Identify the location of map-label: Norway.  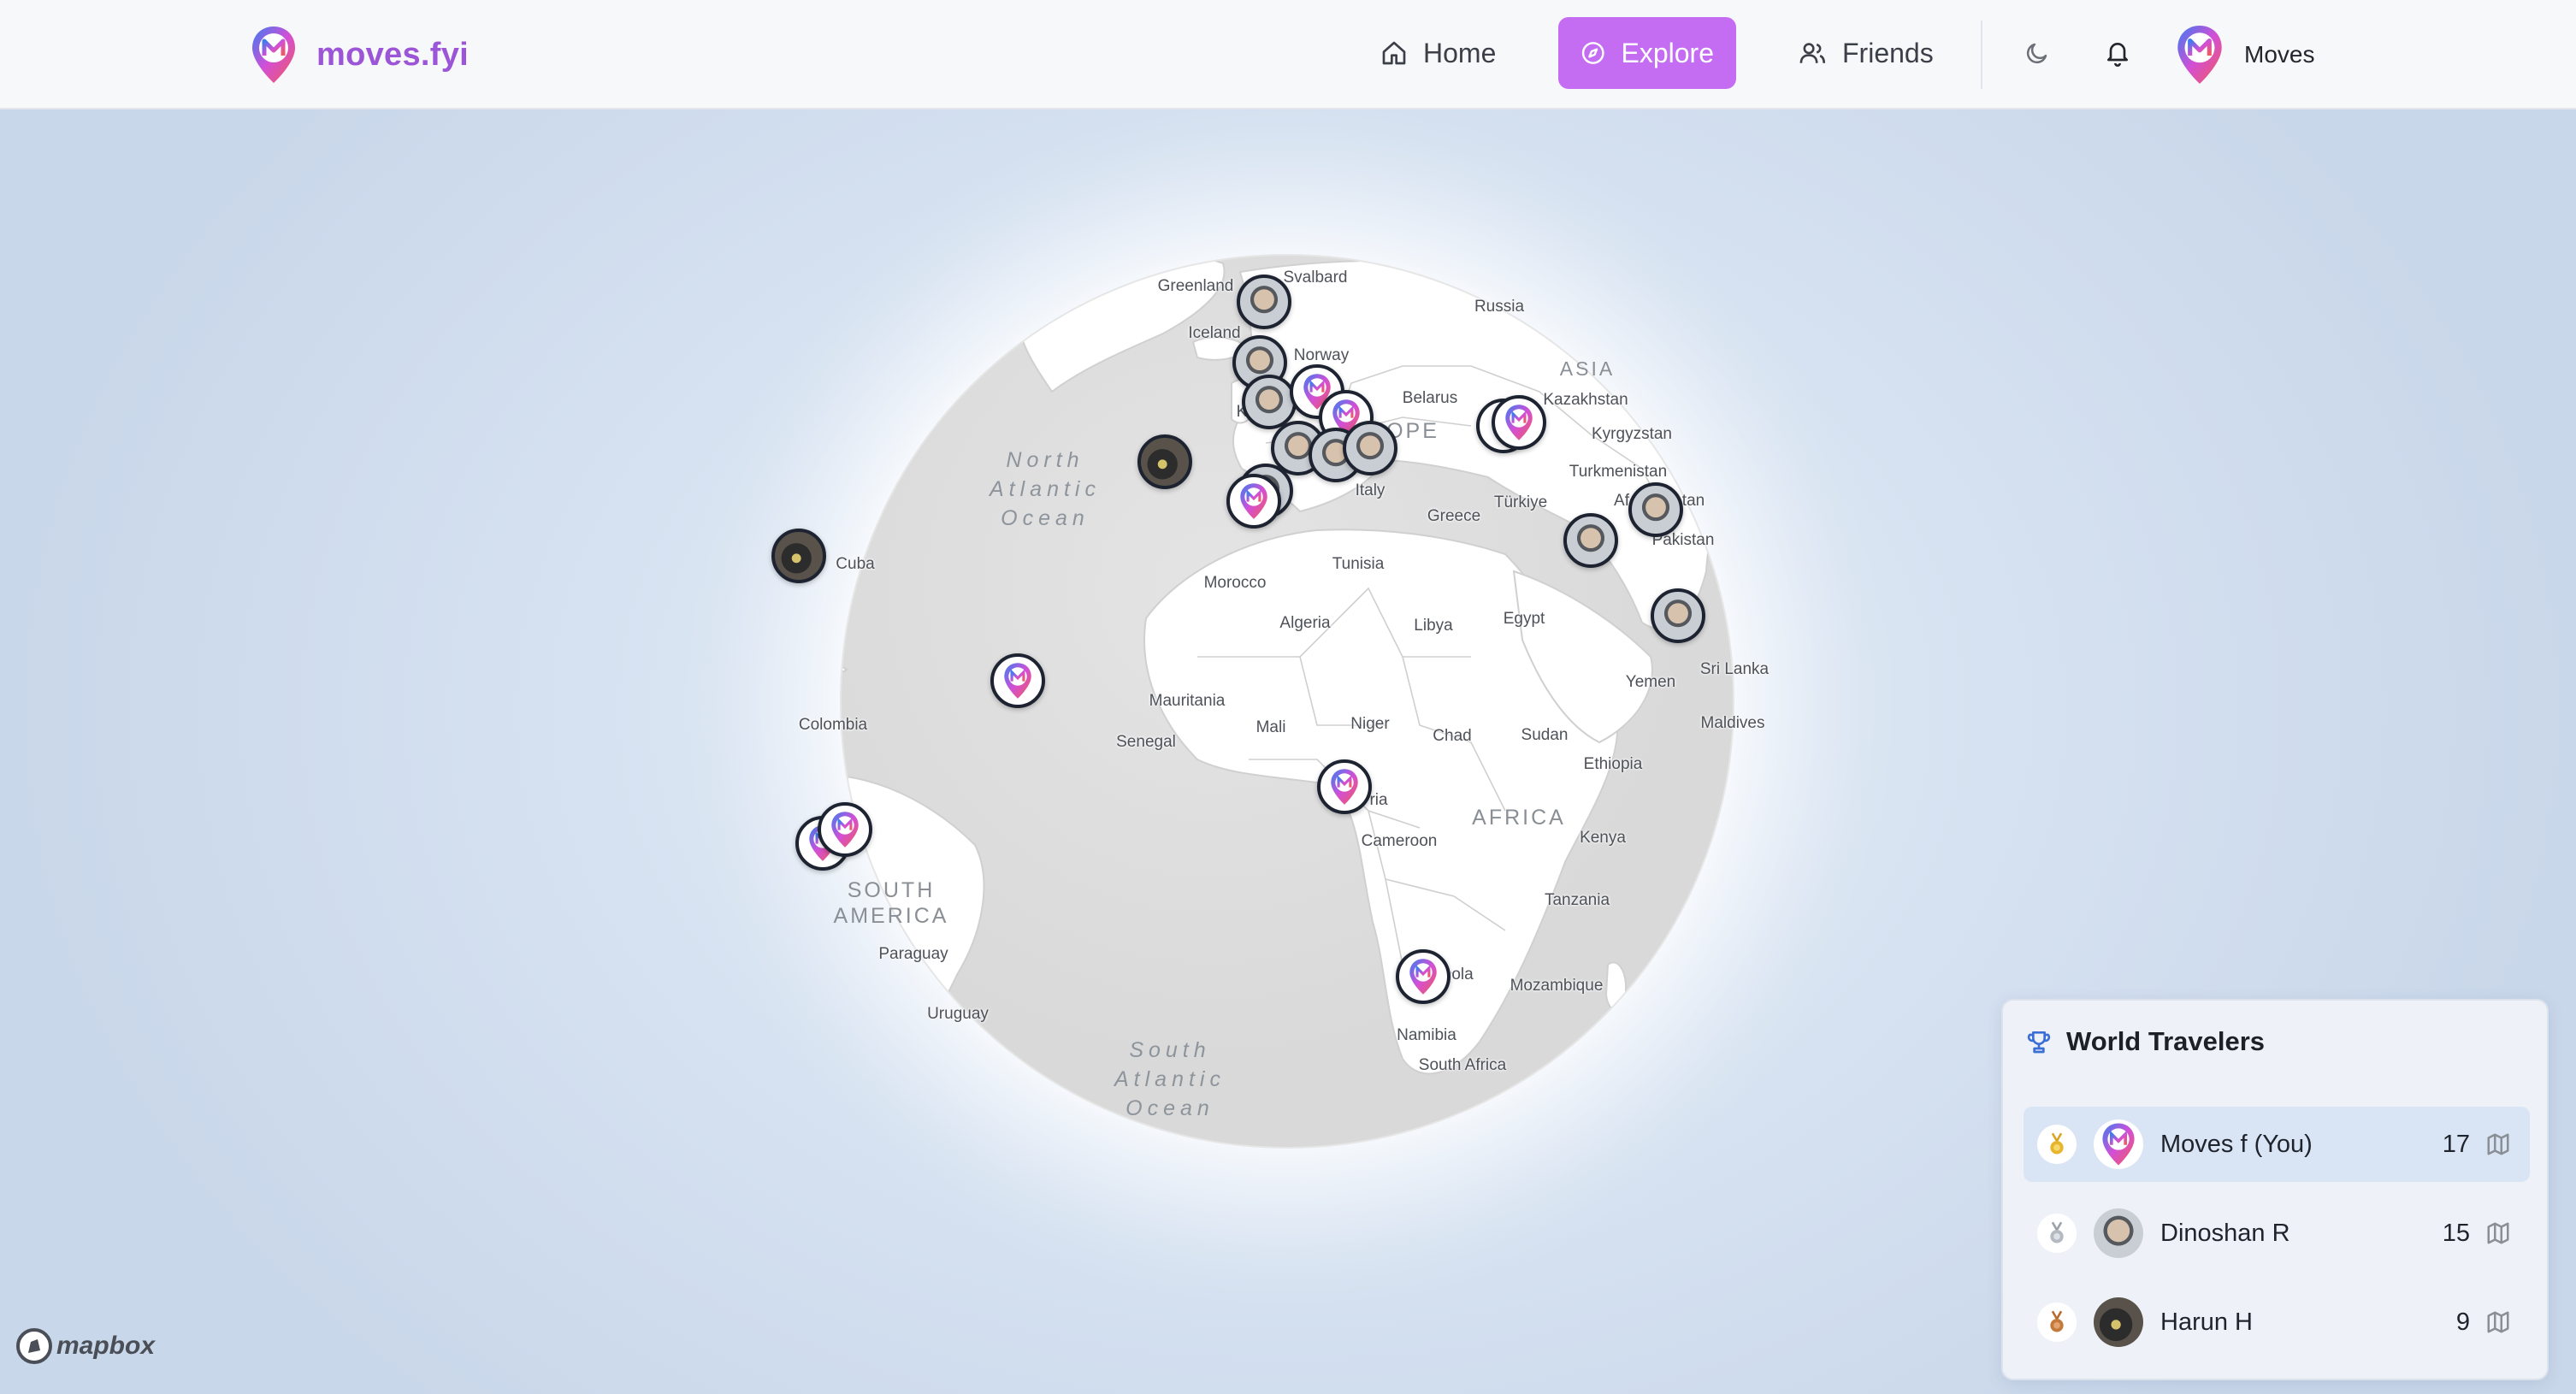
(1321, 355).